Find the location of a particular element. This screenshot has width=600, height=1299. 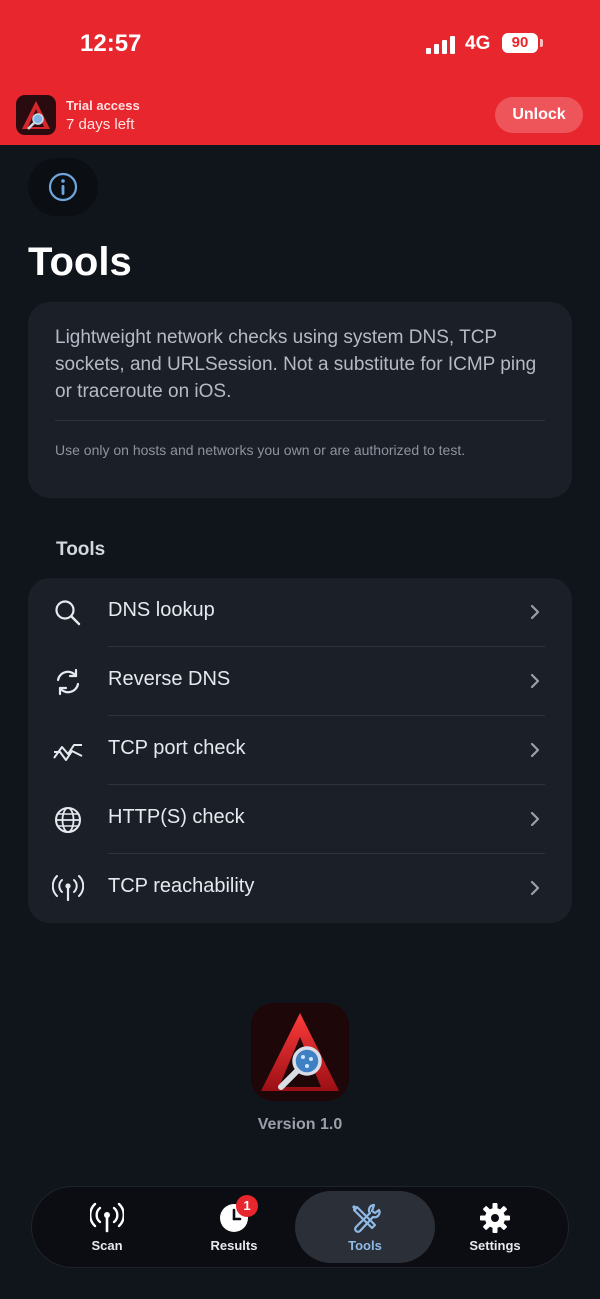

gear-icon is located at coordinates (495, 1218).